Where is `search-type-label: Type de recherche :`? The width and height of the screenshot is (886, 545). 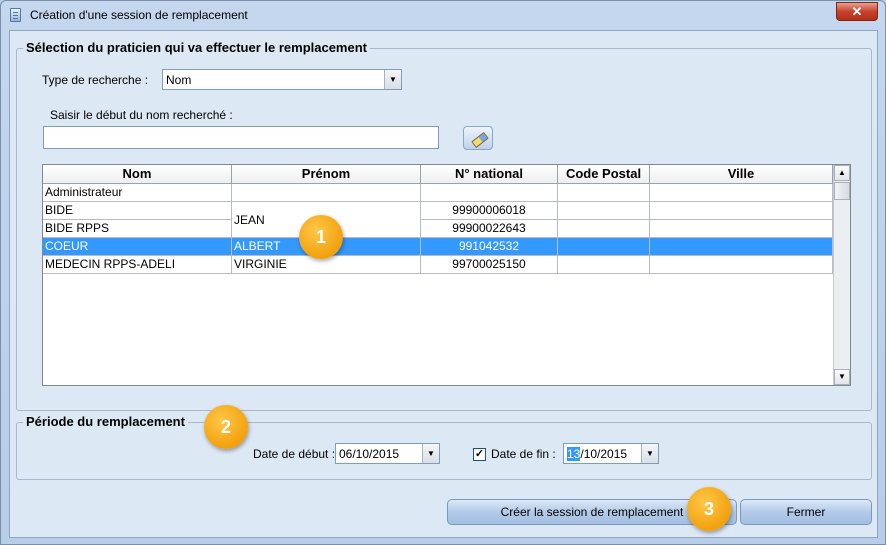 search-type-label: Type de recherche : is located at coordinates (95, 80).